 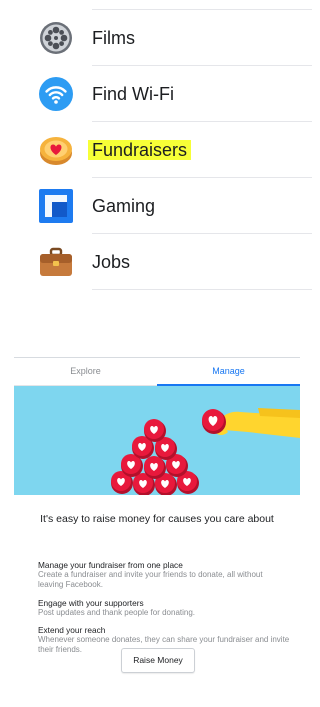 What do you see at coordinates (72, 630) in the screenshot?
I see `feature-title: Extend your reach` at bounding box center [72, 630].